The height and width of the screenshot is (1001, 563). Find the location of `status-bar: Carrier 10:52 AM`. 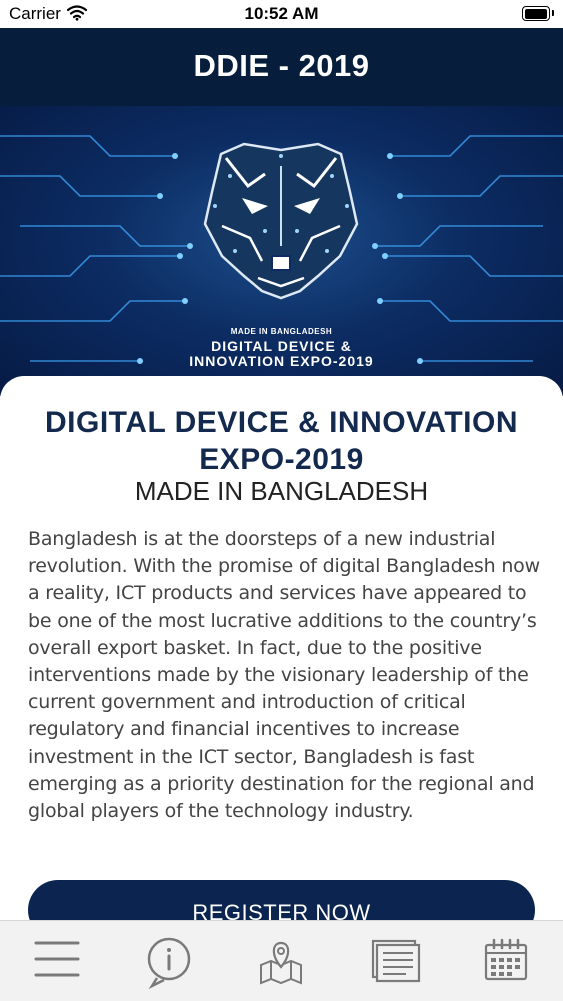

status-bar: Carrier 10:52 AM is located at coordinates (281, 14).